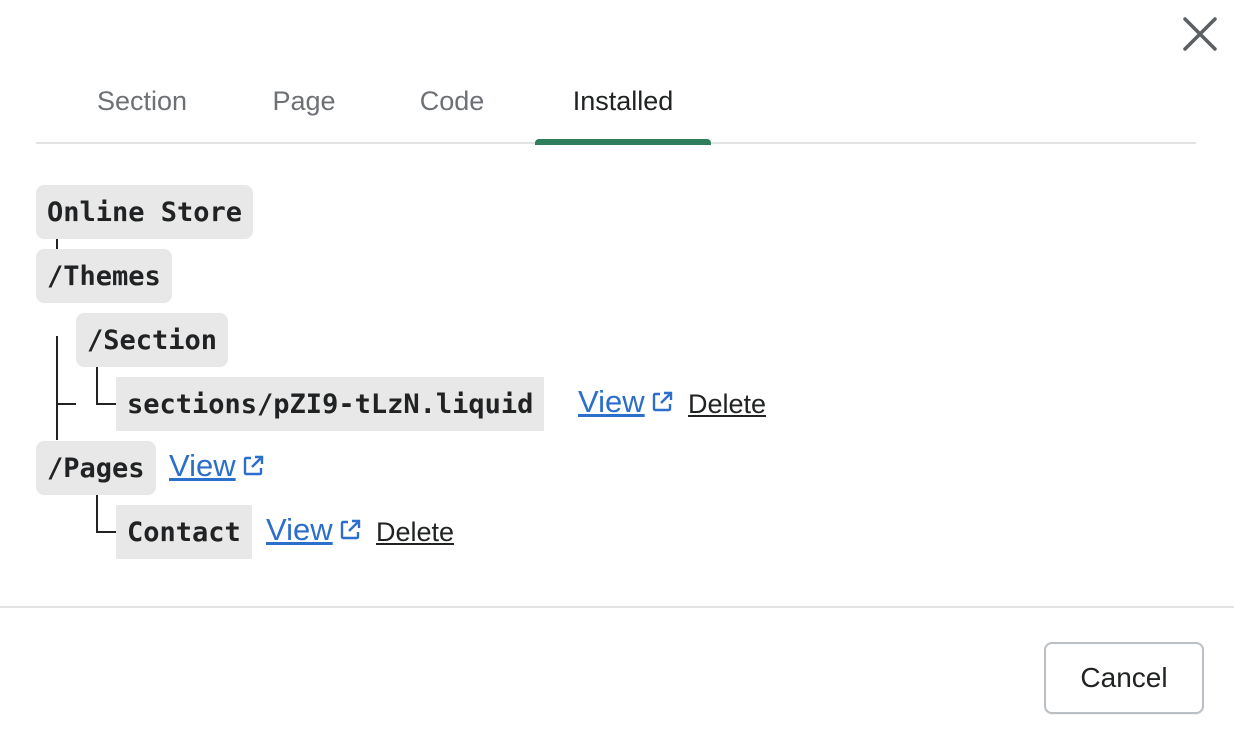  I want to click on tree-node-section: /Section, so click(152, 340).